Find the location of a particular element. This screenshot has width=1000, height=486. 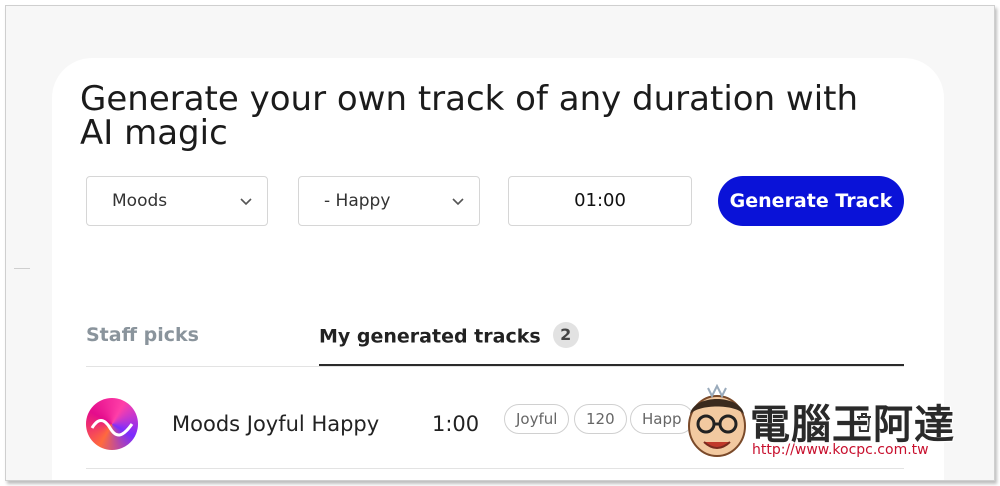

submood-select: - Happy is located at coordinates (389, 201).